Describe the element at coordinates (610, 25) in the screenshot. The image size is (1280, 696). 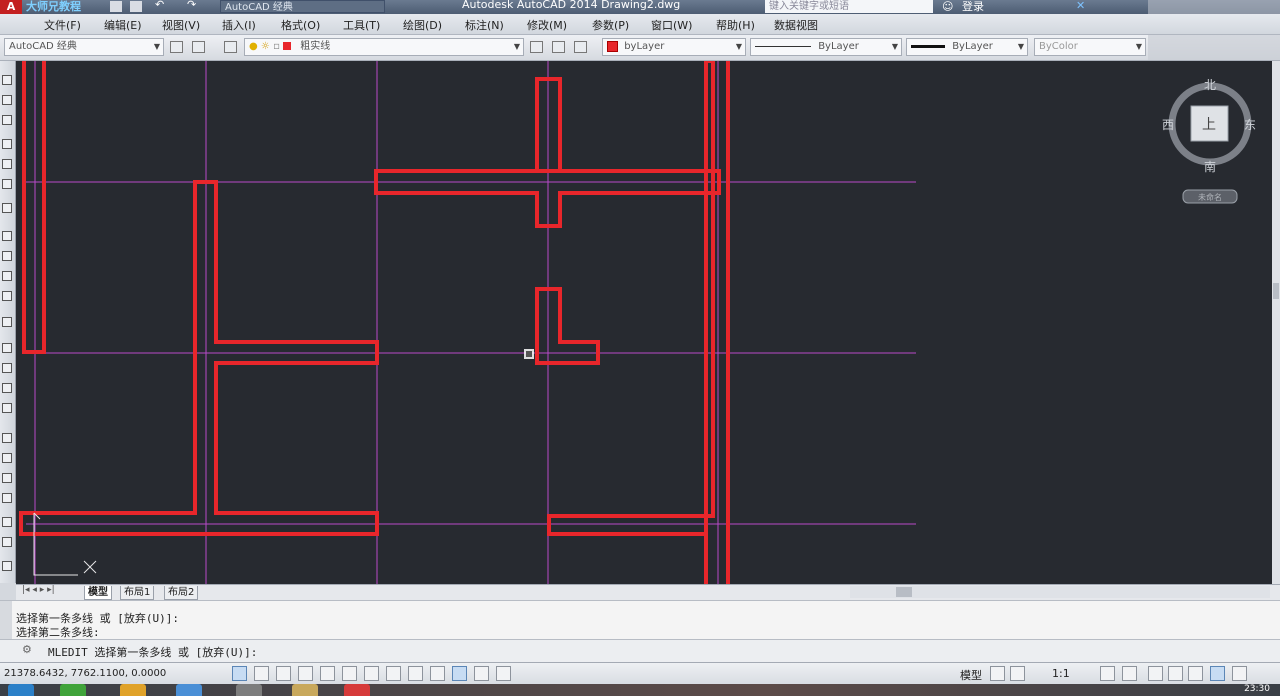
I see `menu-parametric: 参数(P)` at that location.